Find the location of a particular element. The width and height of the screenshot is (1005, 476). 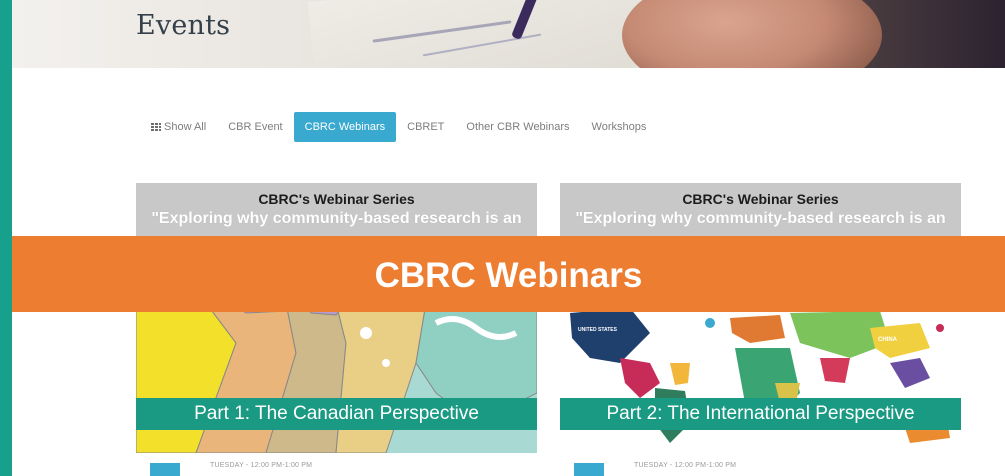

filter-cbr-event: CBR Event is located at coordinates (255, 127).